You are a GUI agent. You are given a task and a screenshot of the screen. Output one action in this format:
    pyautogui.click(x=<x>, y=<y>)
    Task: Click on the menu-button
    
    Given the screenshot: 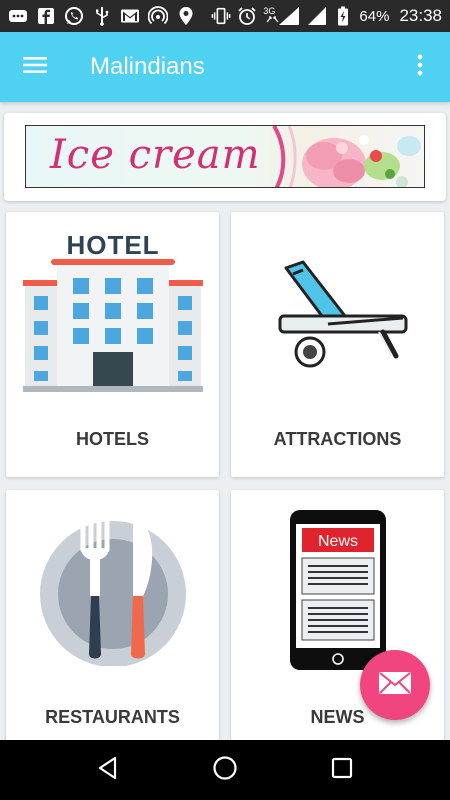 What is the action you would take?
    pyautogui.click(x=35, y=67)
    